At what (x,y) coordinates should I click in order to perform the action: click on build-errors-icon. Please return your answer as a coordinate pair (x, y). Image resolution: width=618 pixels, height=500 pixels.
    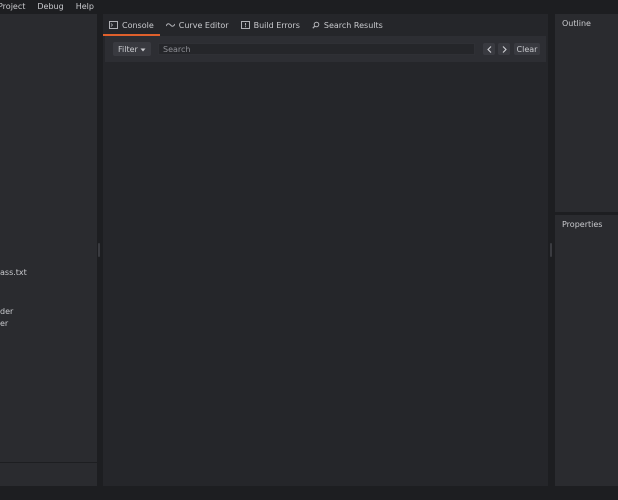
    Looking at the image, I should click on (245, 25).